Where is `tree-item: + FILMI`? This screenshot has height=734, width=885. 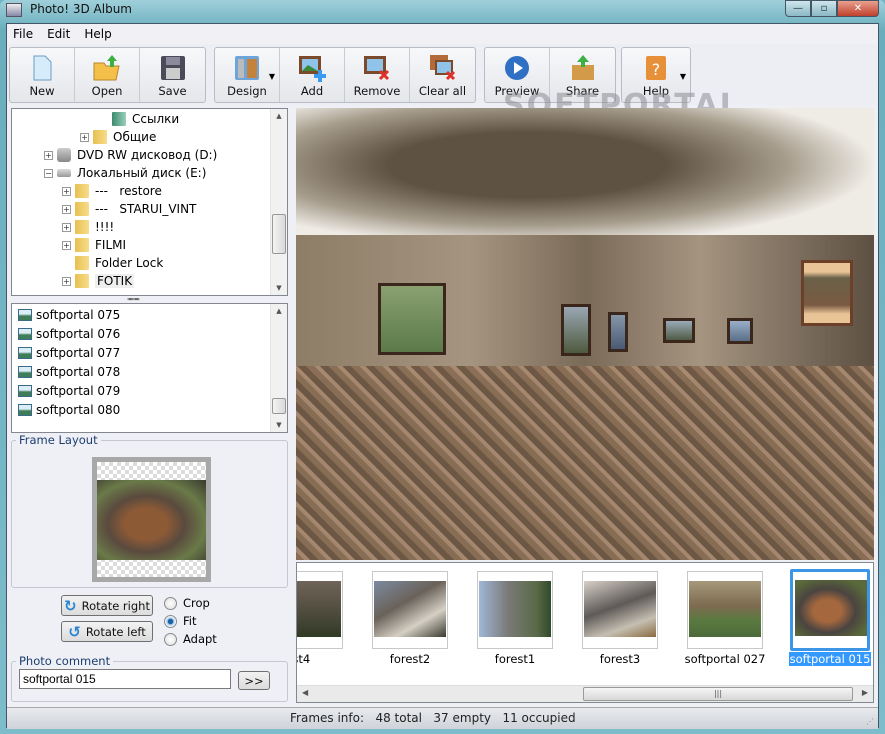 tree-item: + FILMI is located at coordinates (94, 245).